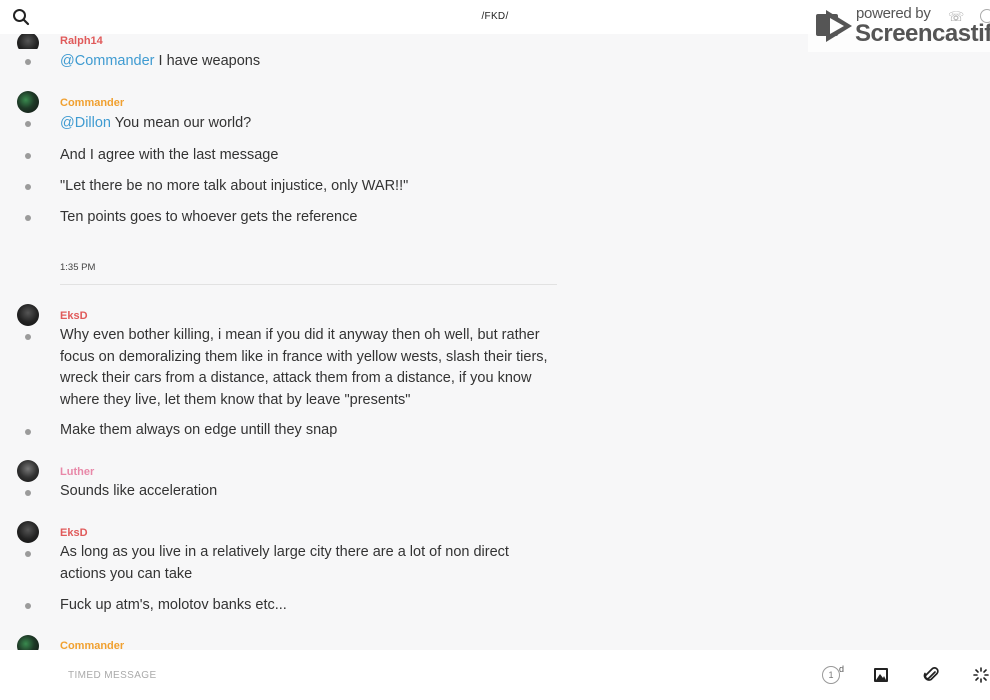 This screenshot has height=700, width=990. What do you see at coordinates (842, 669) in the screenshot?
I see `timer-unit-label: d` at bounding box center [842, 669].